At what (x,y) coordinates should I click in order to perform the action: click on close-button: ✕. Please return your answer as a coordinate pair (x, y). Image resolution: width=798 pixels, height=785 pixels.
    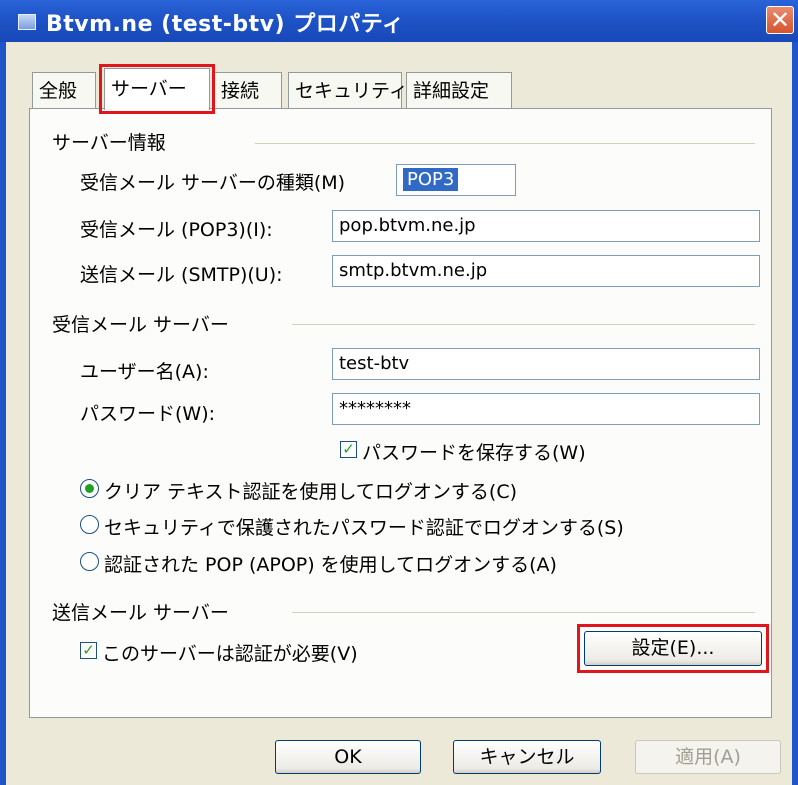
    Looking at the image, I should click on (780, 20).